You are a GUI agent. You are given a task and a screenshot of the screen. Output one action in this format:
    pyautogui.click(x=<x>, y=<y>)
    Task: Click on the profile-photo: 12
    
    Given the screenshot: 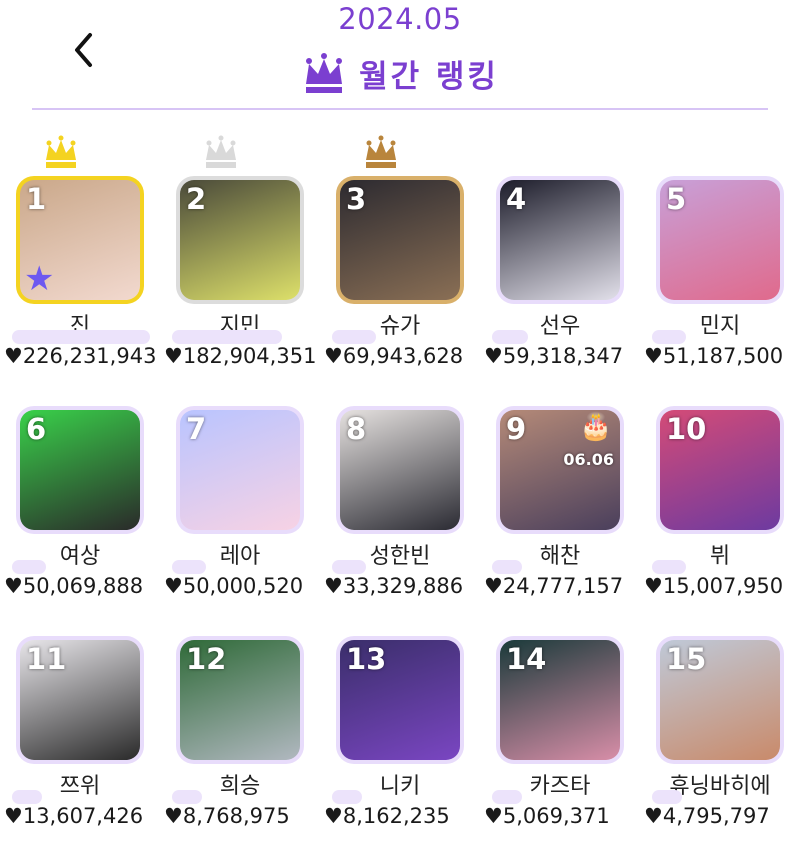 What is the action you would take?
    pyautogui.click(x=240, y=700)
    